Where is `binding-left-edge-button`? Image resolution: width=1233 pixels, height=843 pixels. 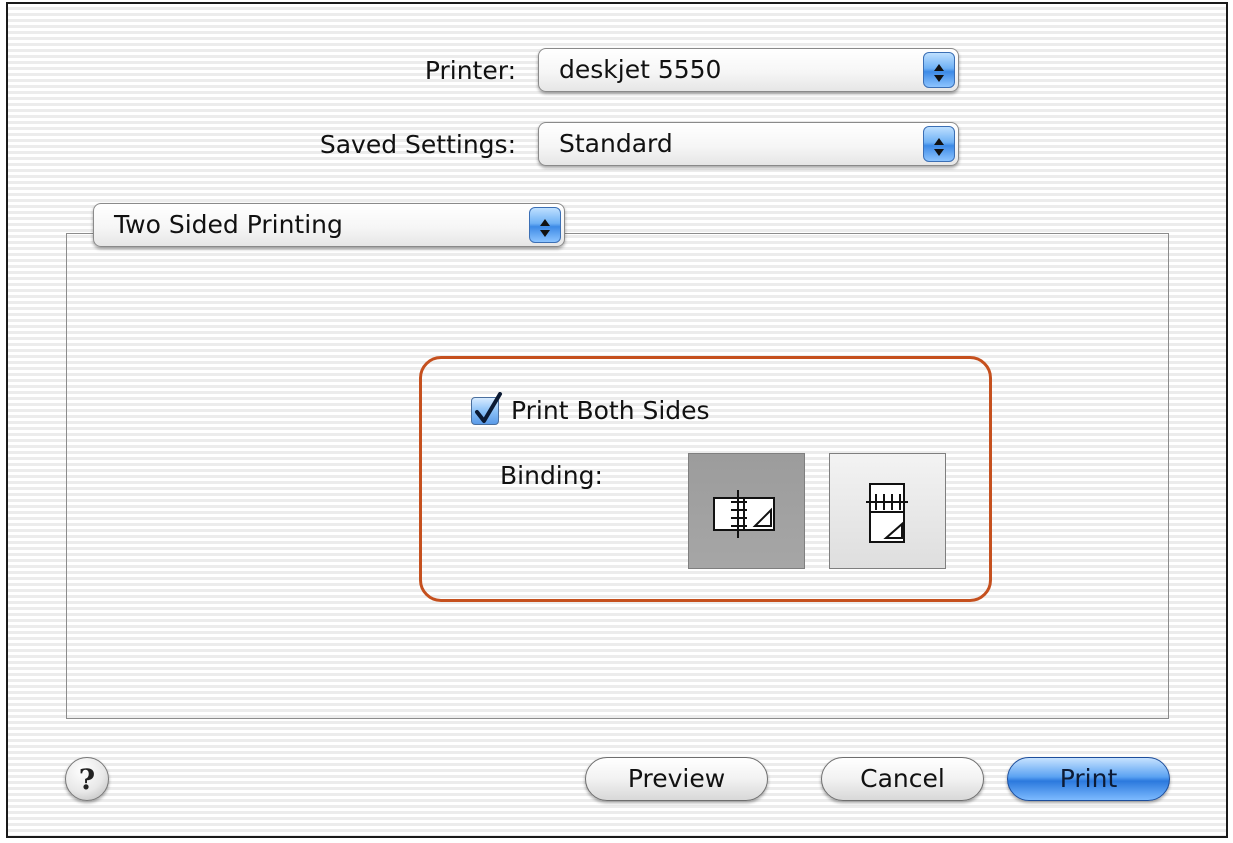 binding-left-edge-button is located at coordinates (746, 511).